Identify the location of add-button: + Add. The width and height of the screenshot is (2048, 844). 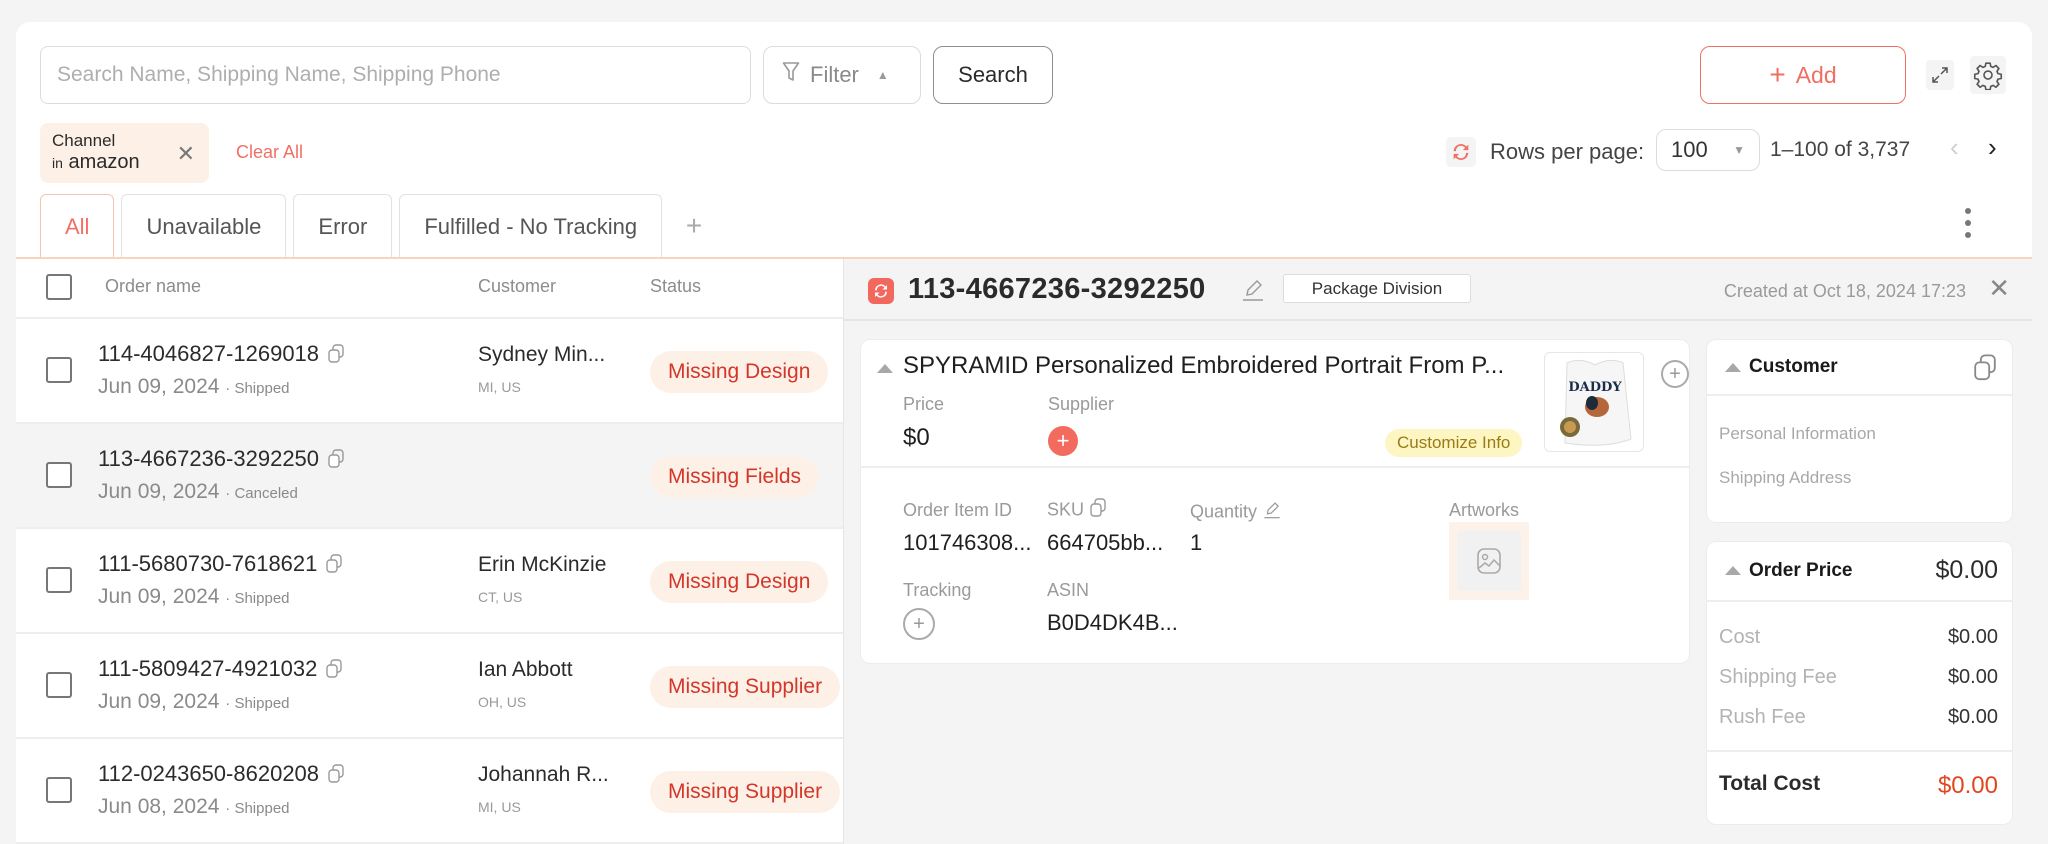
(1803, 75).